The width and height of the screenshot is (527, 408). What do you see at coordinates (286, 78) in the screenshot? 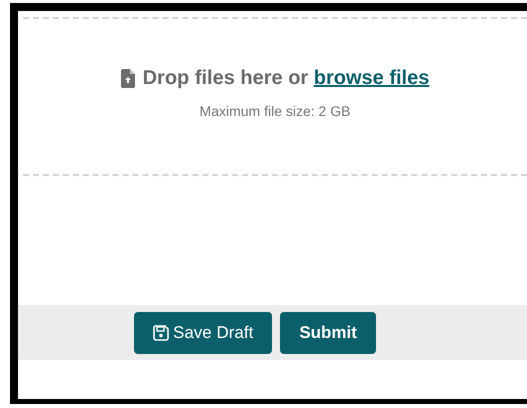
I see `drop-instruction: Drop files here or browse files` at bounding box center [286, 78].